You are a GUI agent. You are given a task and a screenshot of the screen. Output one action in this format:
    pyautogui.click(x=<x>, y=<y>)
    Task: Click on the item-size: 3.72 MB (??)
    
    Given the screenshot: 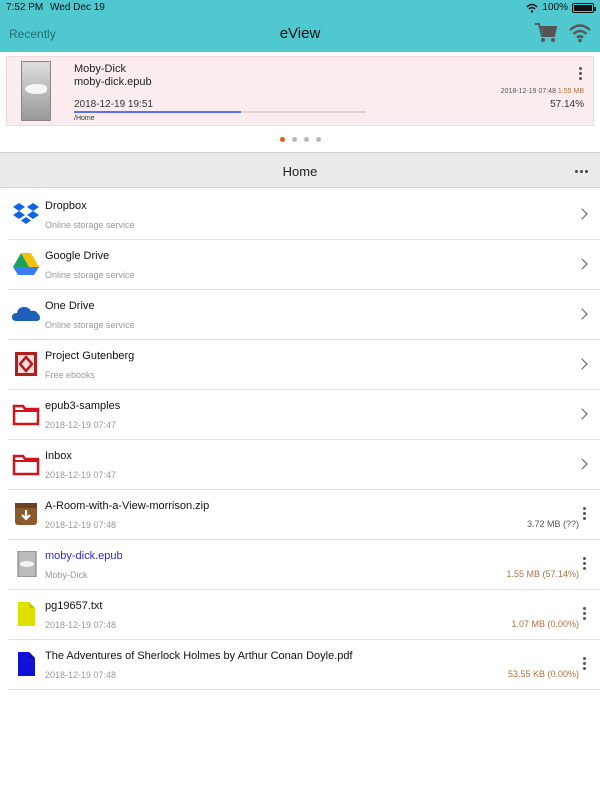 What is the action you would take?
    pyautogui.click(x=552, y=524)
    